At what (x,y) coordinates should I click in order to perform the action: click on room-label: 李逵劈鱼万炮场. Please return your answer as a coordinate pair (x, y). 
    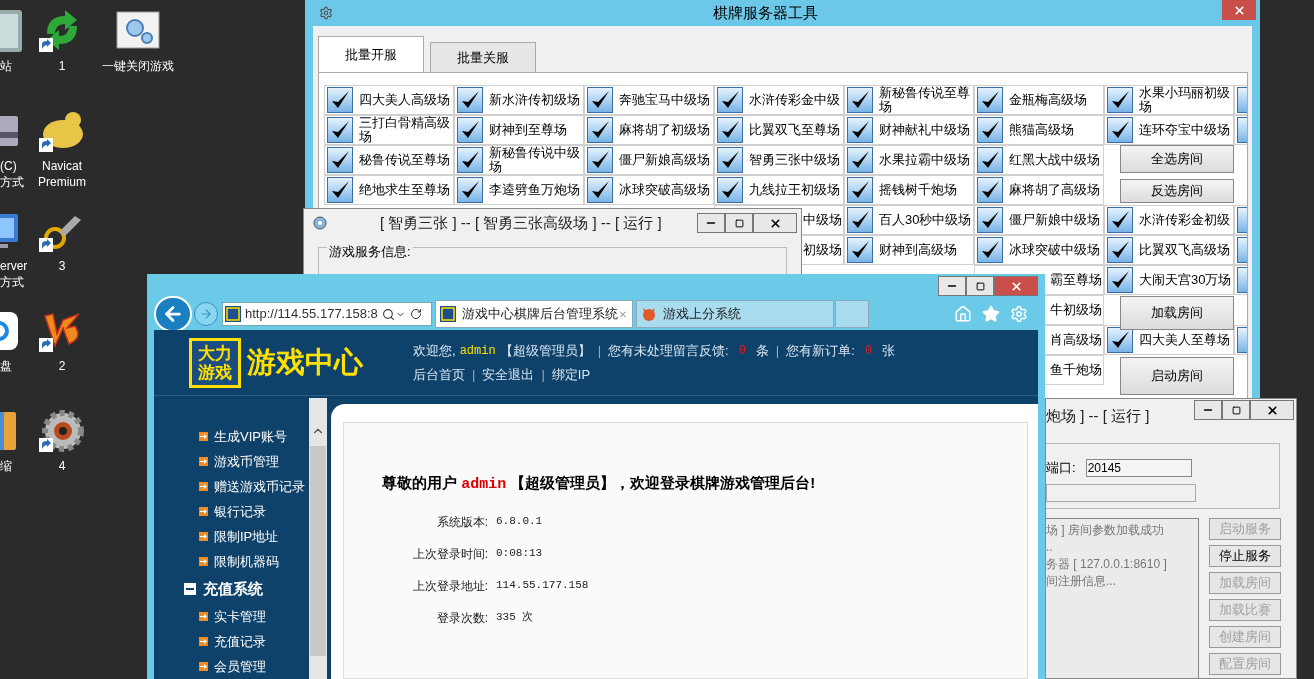
    Looking at the image, I should click on (534, 190).